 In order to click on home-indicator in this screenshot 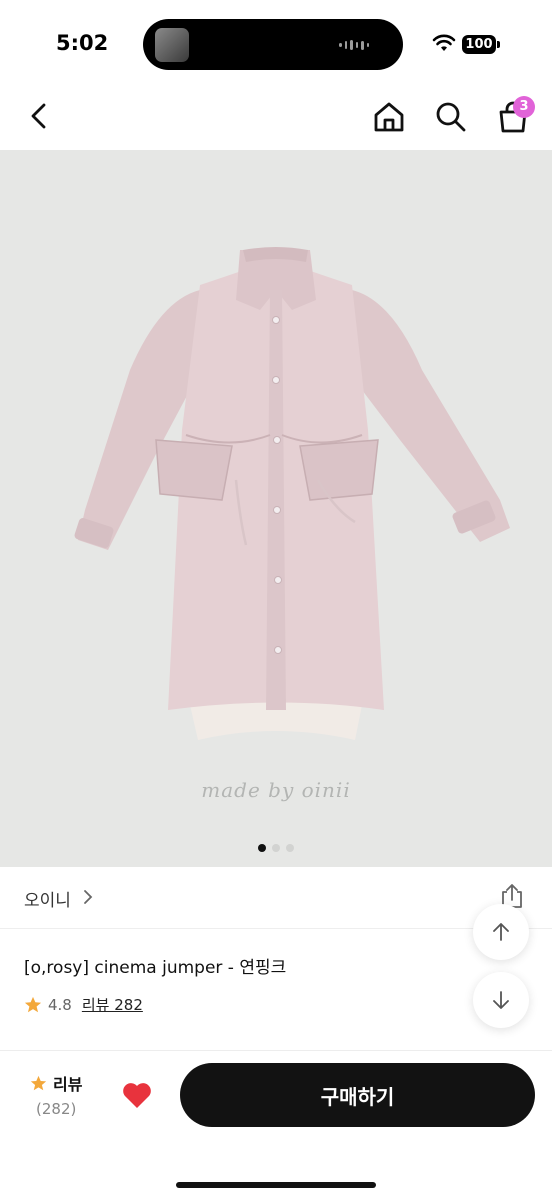, I will do `click(276, 1185)`.